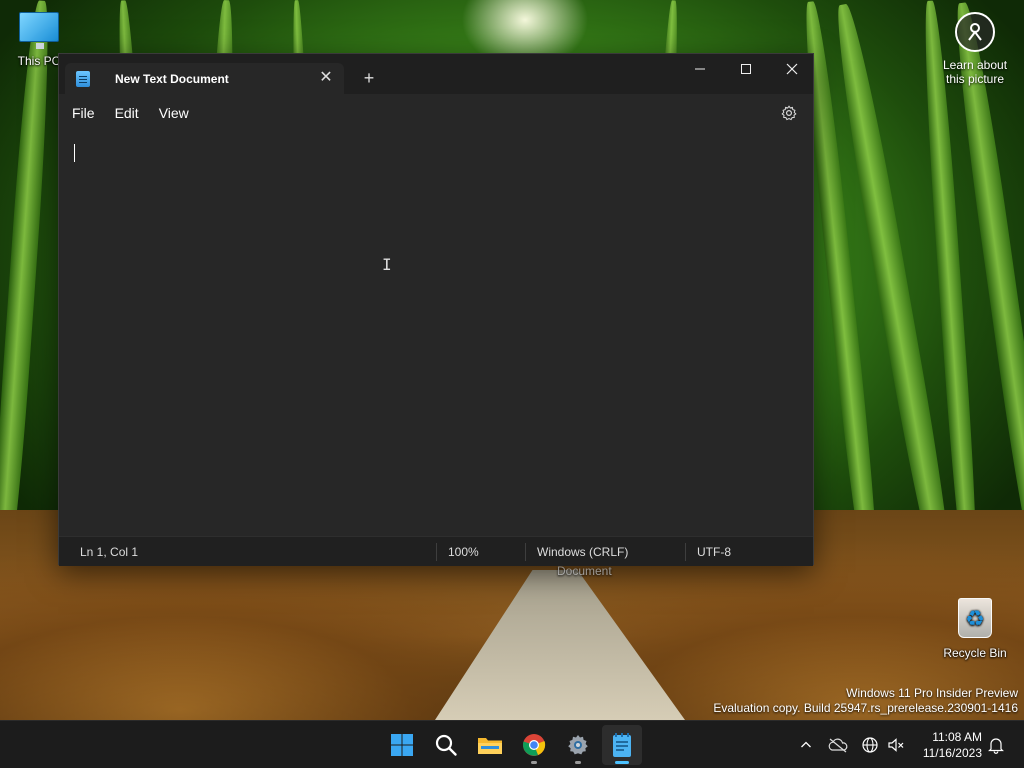 The image size is (1024, 768). I want to click on title-bar: New Text Document ✕ +, so click(436, 74).